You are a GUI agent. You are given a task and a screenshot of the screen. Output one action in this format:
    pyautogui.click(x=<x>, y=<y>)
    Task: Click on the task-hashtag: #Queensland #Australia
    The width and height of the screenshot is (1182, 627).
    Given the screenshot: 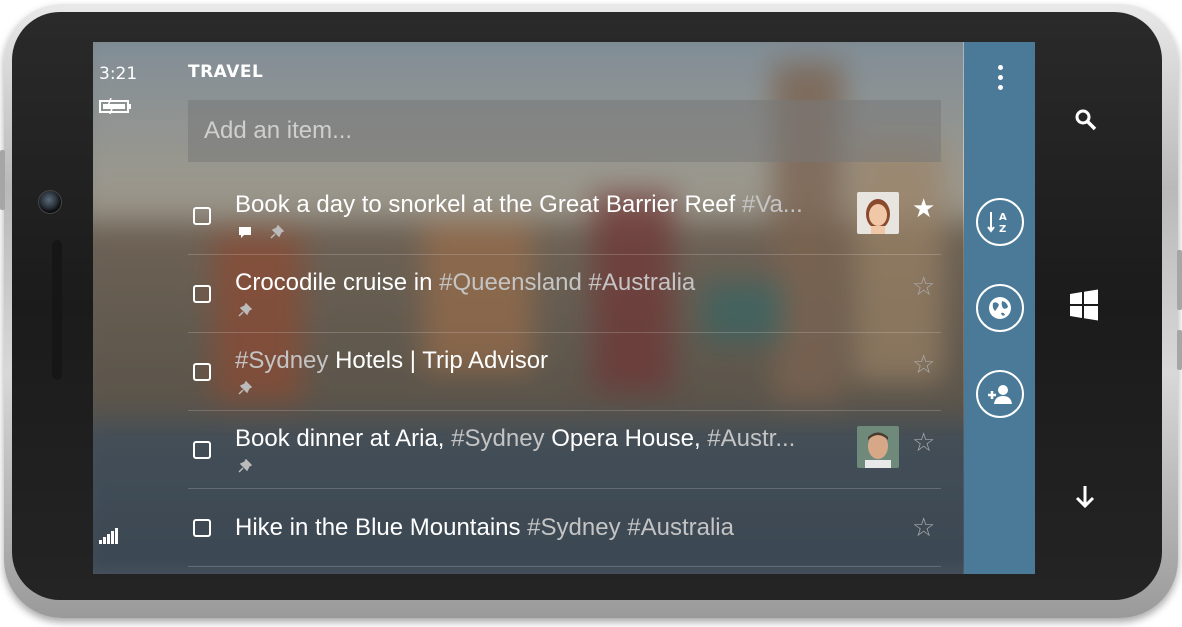 What is the action you would take?
    pyautogui.click(x=567, y=282)
    